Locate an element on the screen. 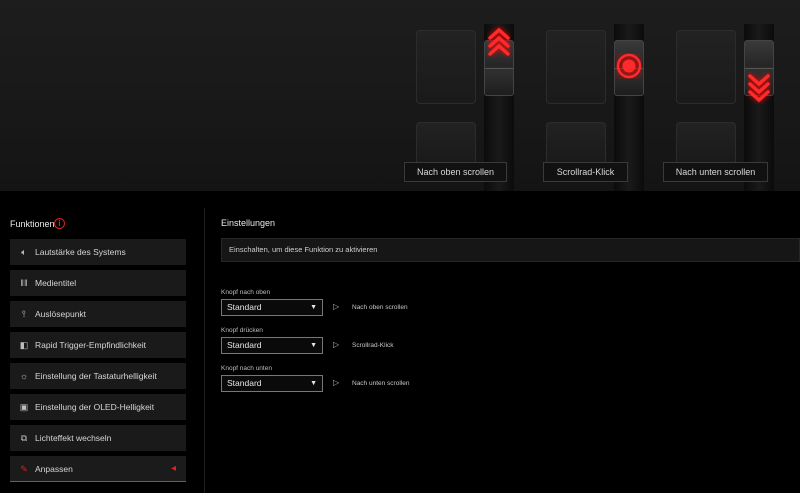  fn-item-keyboard-brightness: ☼ Einstellung der Tastaturhelligkeit is located at coordinates (98, 376).